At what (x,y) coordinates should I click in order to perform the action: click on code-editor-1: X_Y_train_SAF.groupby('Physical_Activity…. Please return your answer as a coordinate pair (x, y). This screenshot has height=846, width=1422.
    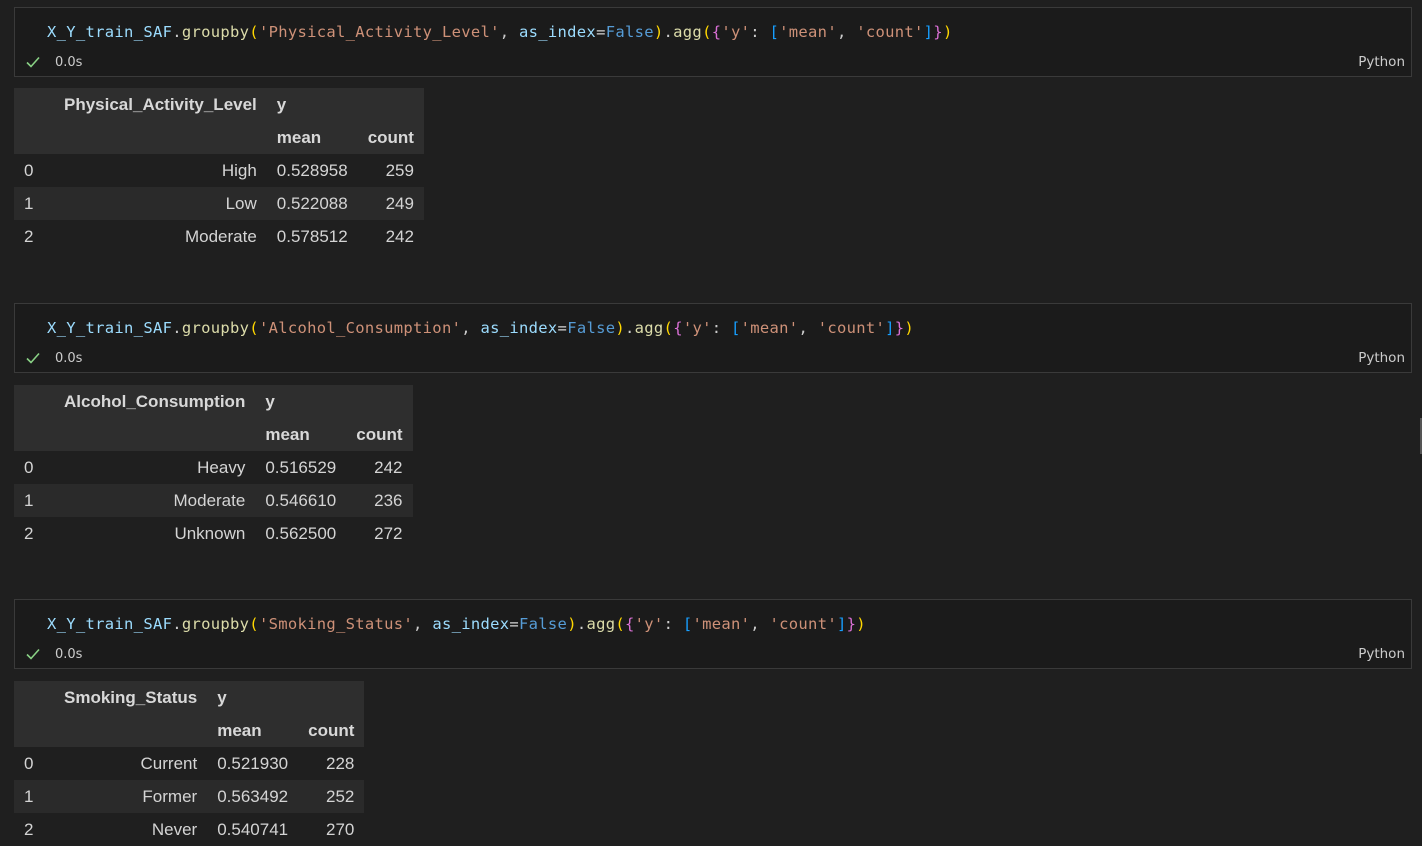
    Looking at the image, I should click on (713, 42).